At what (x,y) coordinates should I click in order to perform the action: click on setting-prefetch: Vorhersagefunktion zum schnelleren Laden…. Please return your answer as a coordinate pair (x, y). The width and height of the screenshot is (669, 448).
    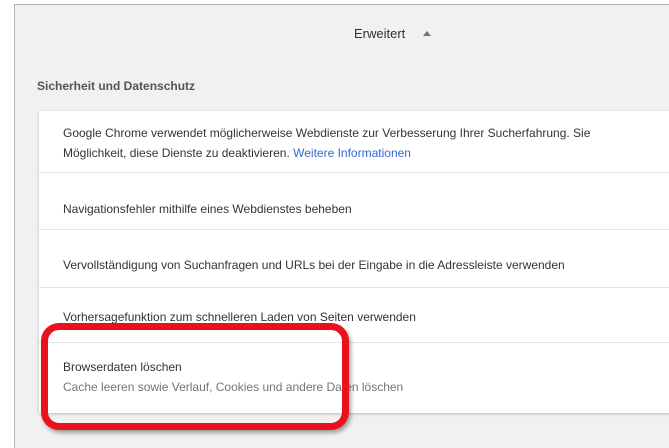
    Looking at the image, I should click on (354, 315).